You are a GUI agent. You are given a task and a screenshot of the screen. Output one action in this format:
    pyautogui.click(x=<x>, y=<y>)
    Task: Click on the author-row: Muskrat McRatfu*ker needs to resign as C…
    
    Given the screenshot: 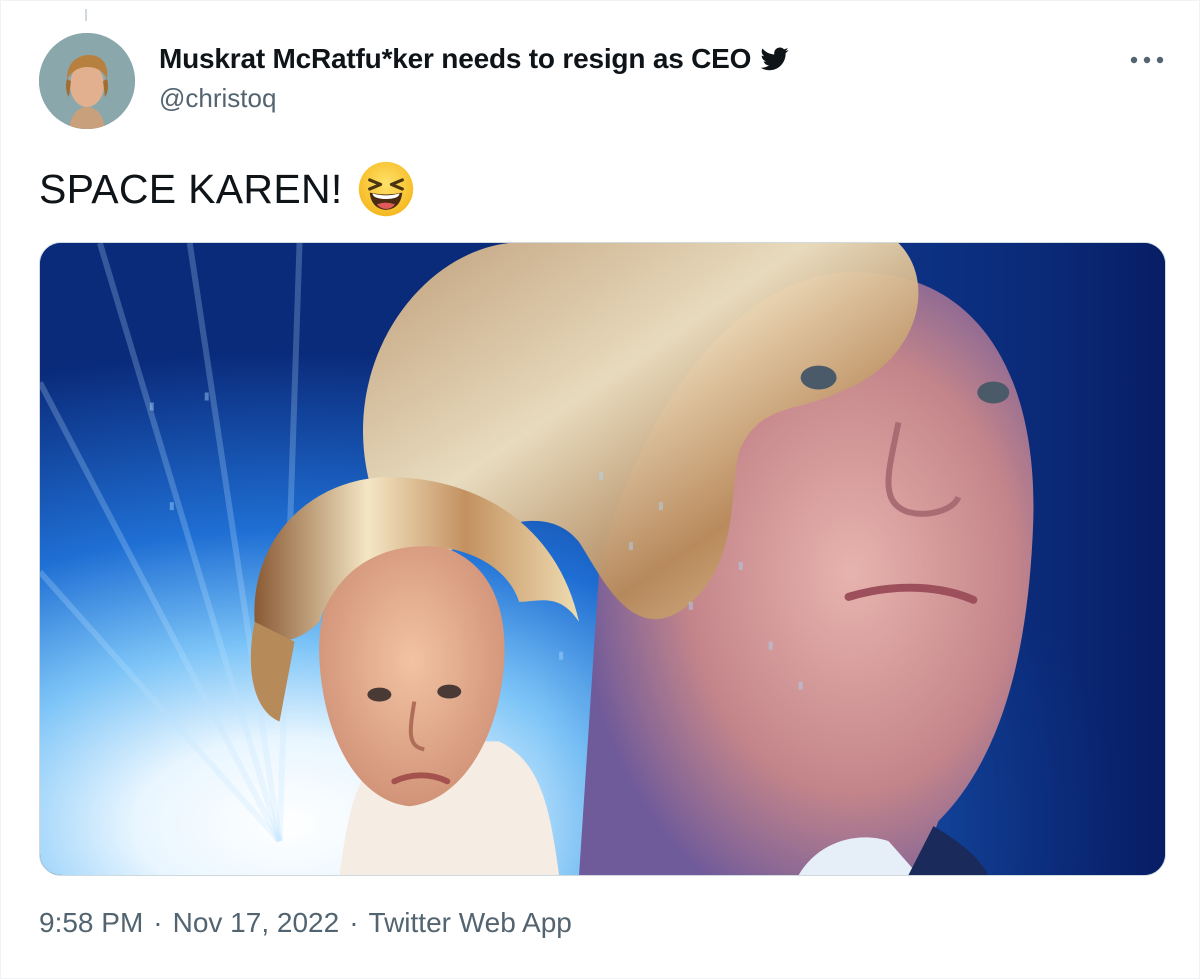 What is the action you would take?
    pyautogui.click(x=474, y=59)
    